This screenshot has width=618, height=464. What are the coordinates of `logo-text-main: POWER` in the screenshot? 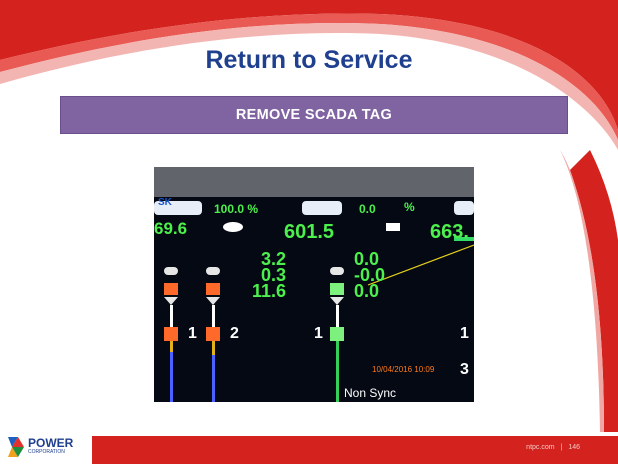 It's located at (51, 443).